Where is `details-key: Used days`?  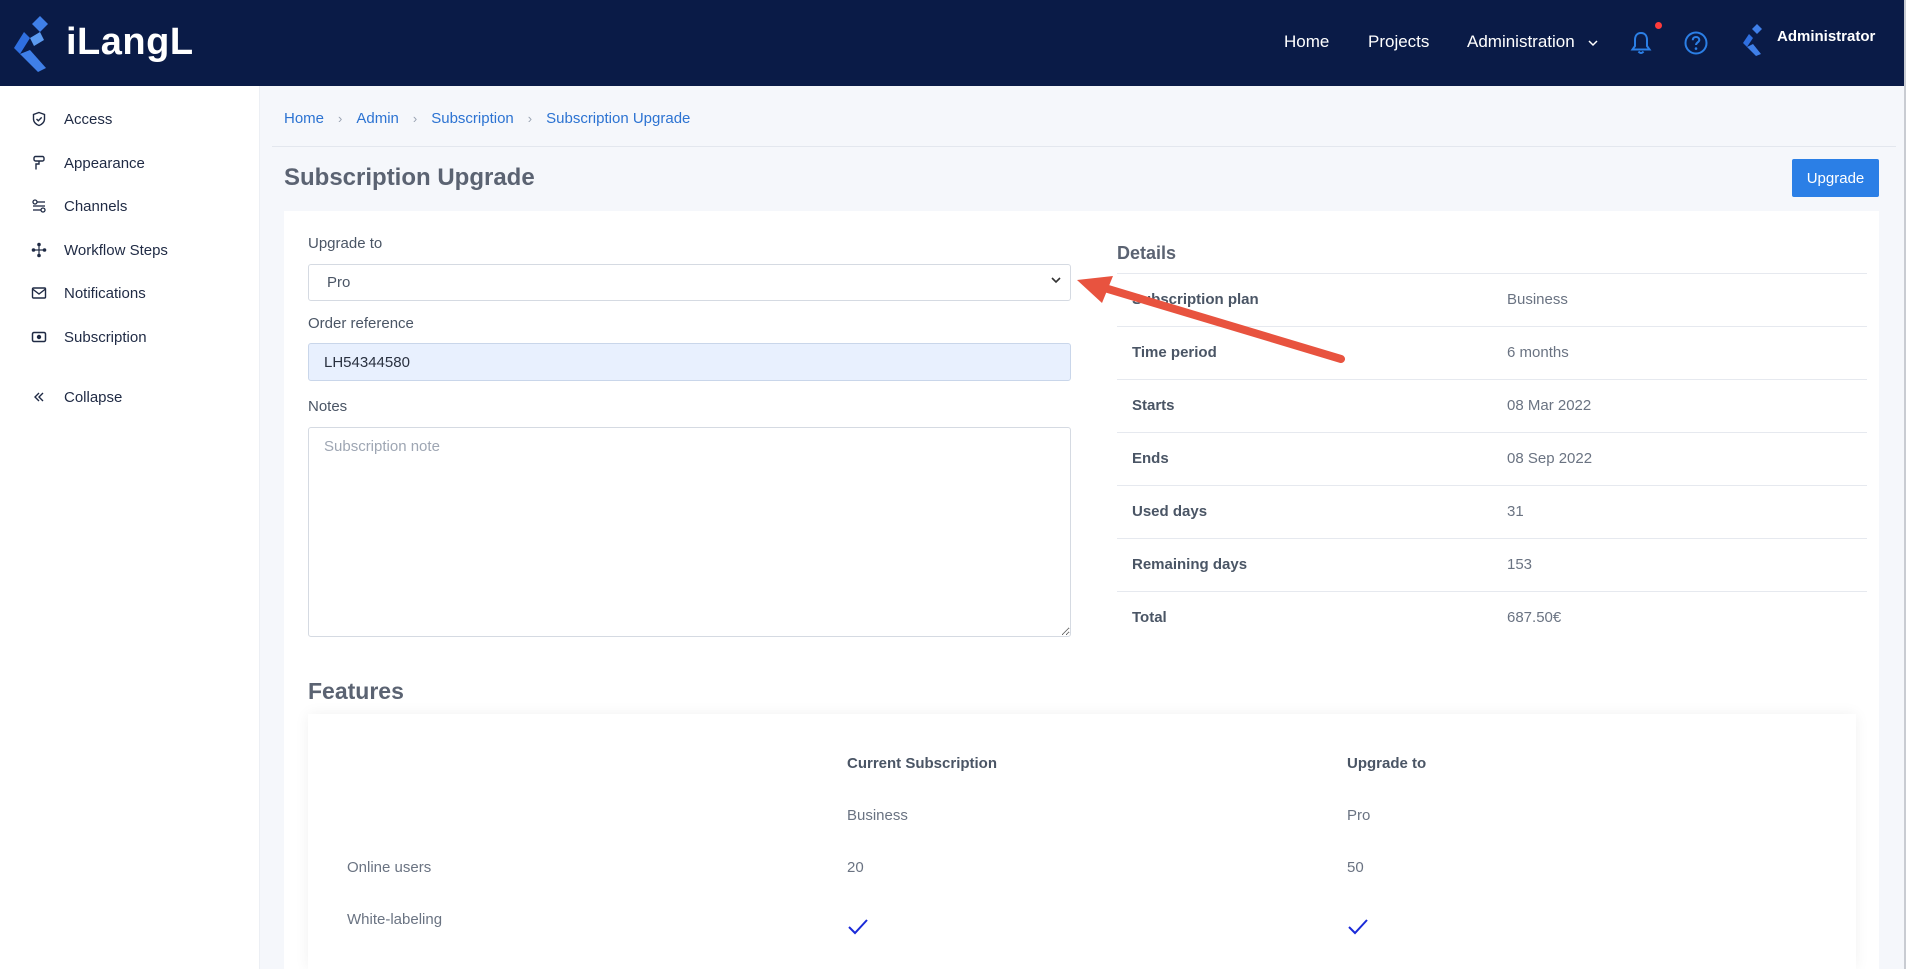
details-key: Used days is located at coordinates (1170, 511).